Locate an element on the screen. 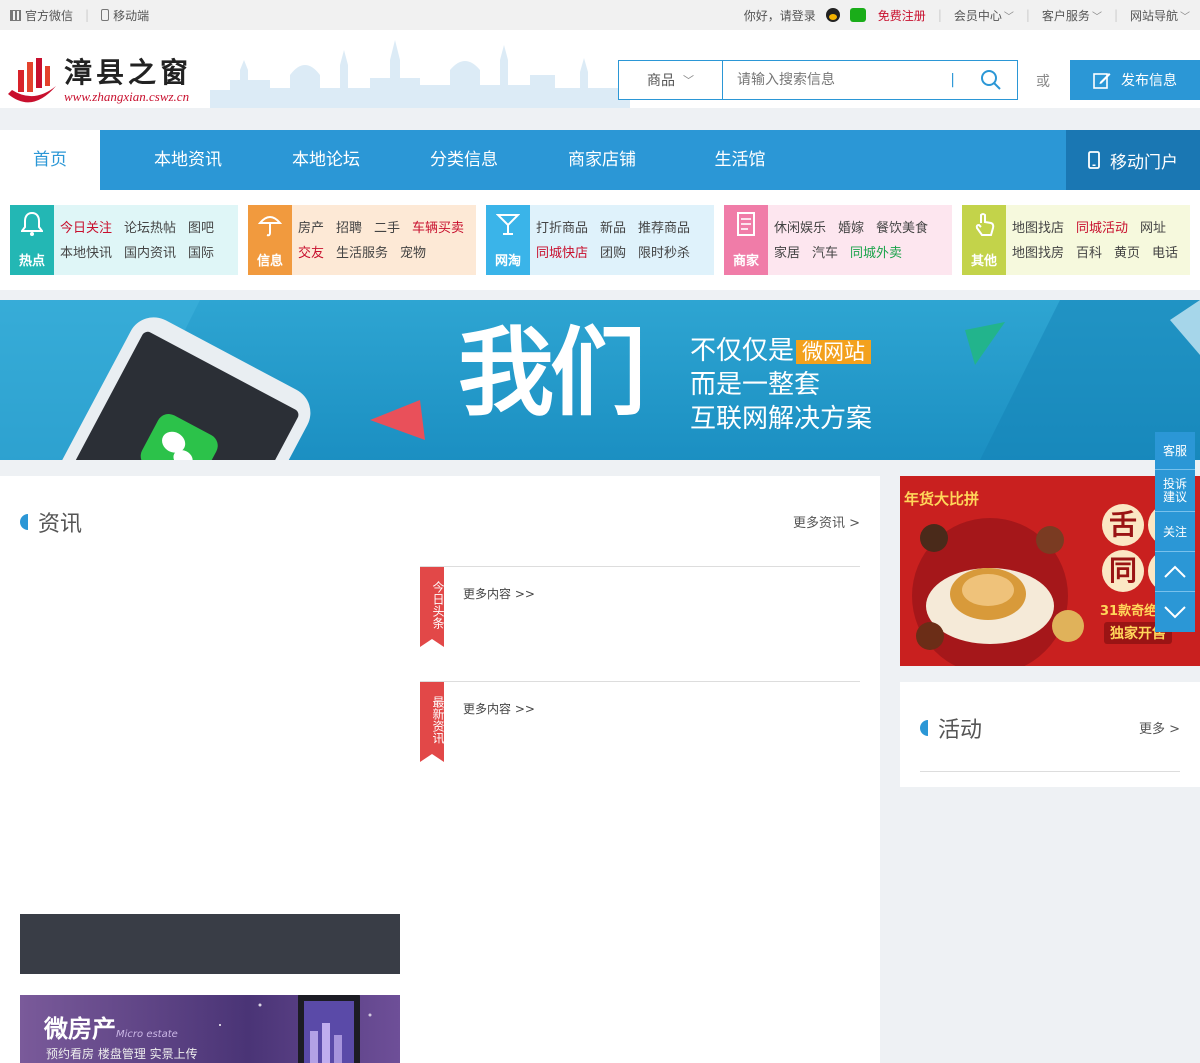  category-link: 新品 is located at coordinates (613, 226).